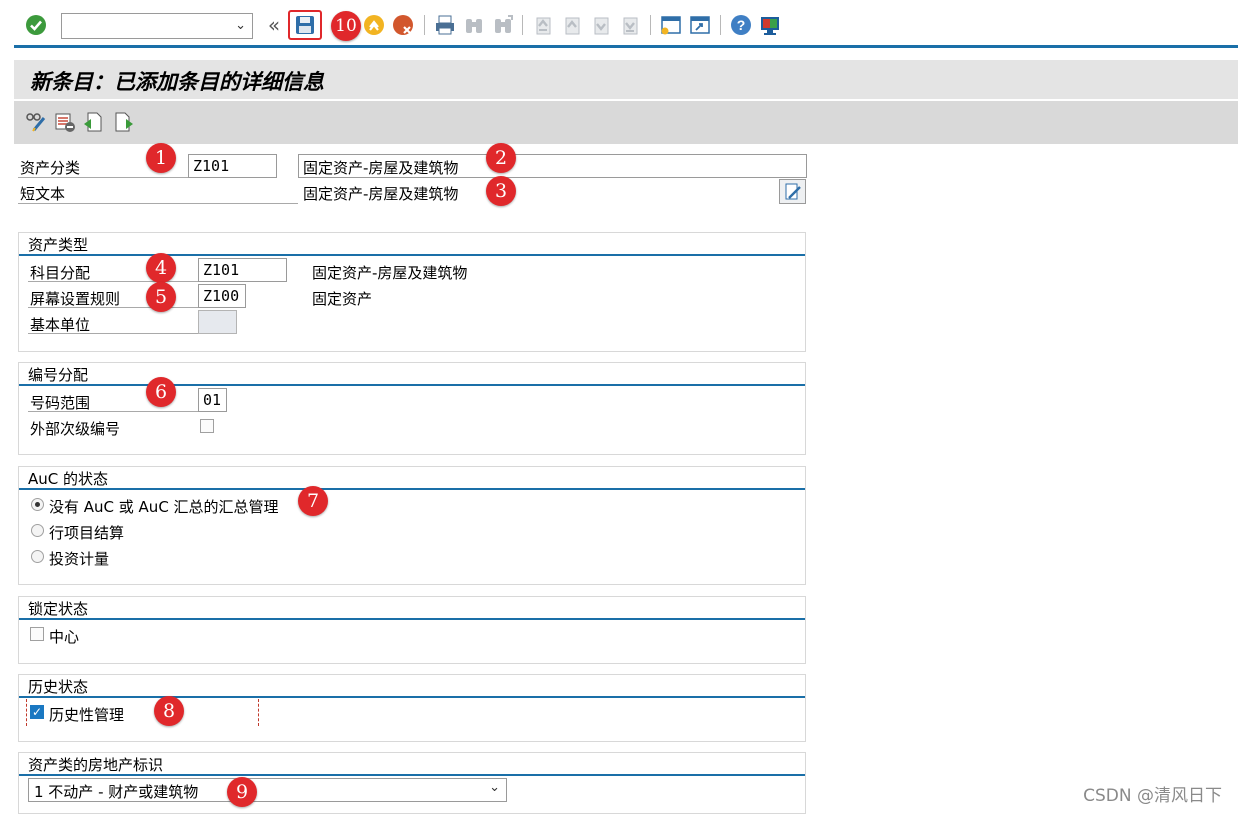  Describe the element at coordinates (390, 273) in the screenshot. I see `account-determination-description: 固定资产-房屋及建筑物` at that location.